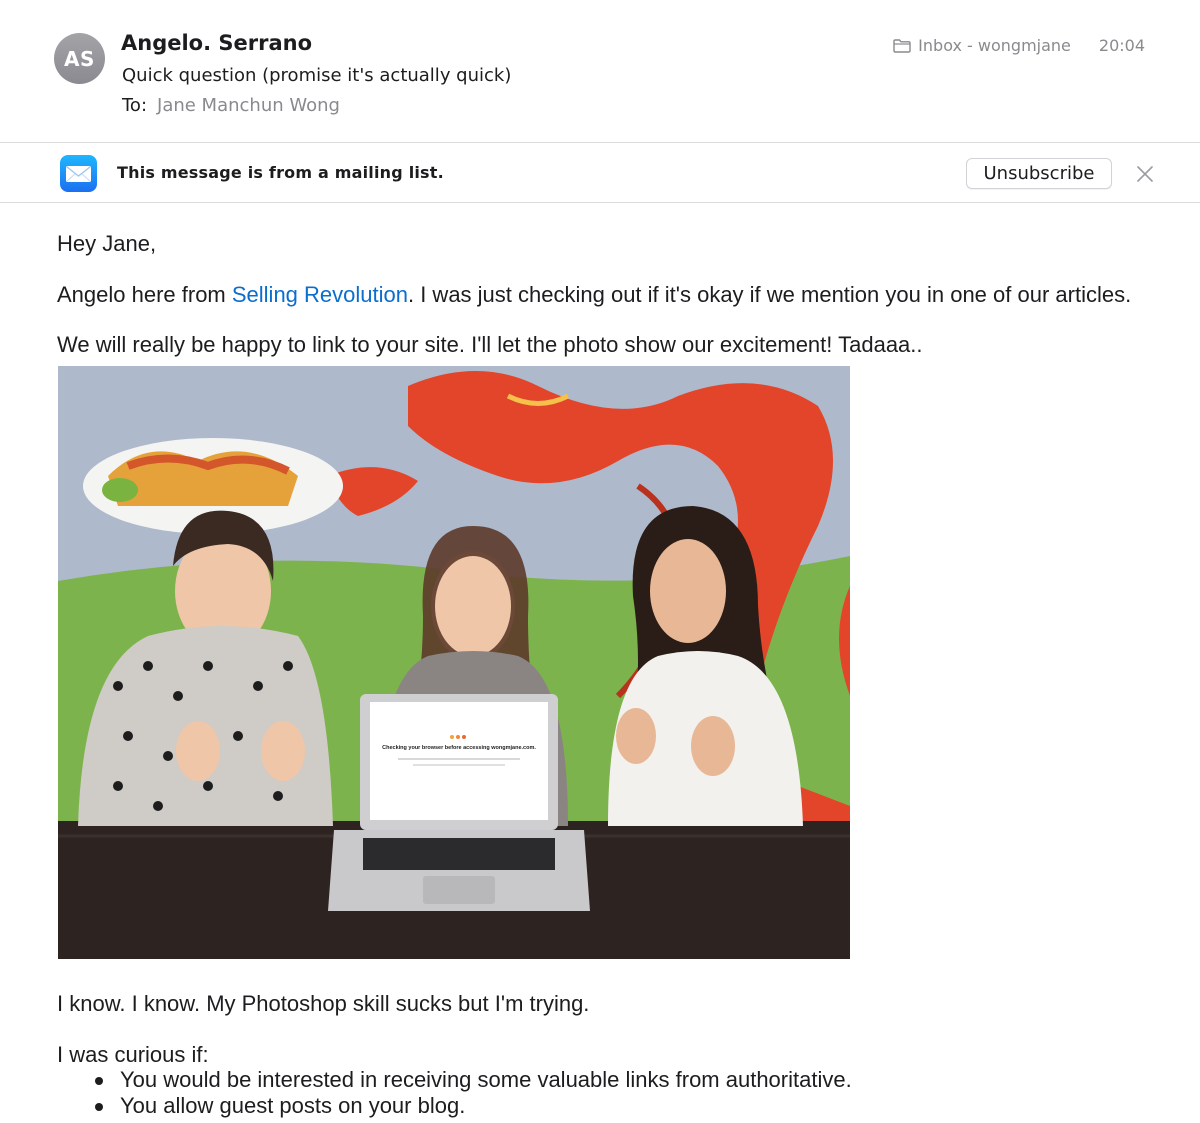 This screenshot has width=1200, height=1123. What do you see at coordinates (135, 105) in the screenshot?
I see `to-label: To:` at bounding box center [135, 105].